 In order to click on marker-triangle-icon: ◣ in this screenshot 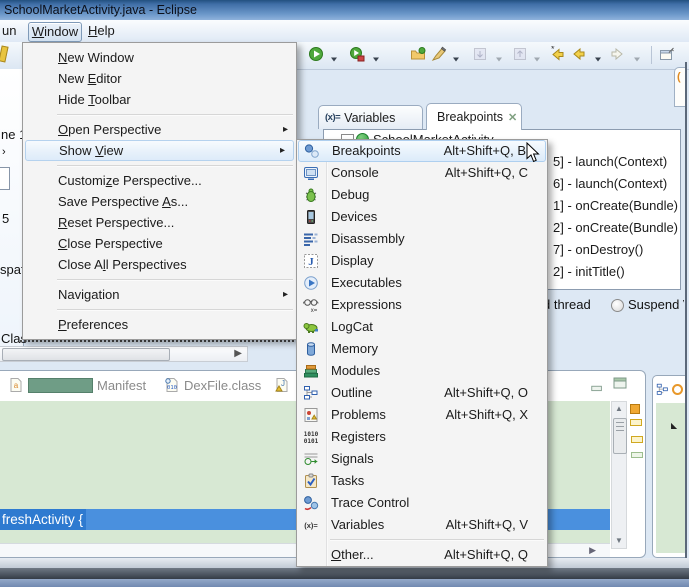, I will do `click(674, 425)`.